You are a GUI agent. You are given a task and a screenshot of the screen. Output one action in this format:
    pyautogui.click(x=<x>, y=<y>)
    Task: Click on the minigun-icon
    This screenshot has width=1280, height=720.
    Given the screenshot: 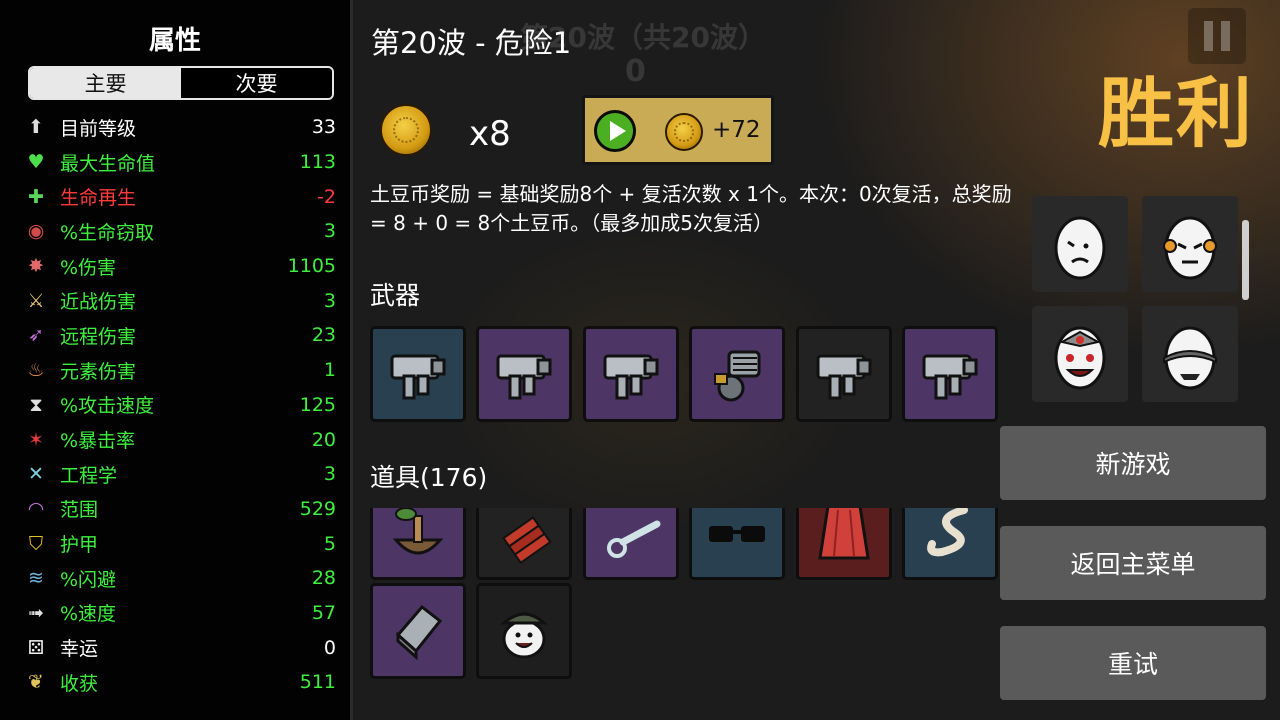 What is the action you would take?
    pyautogui.click(x=737, y=376)
    